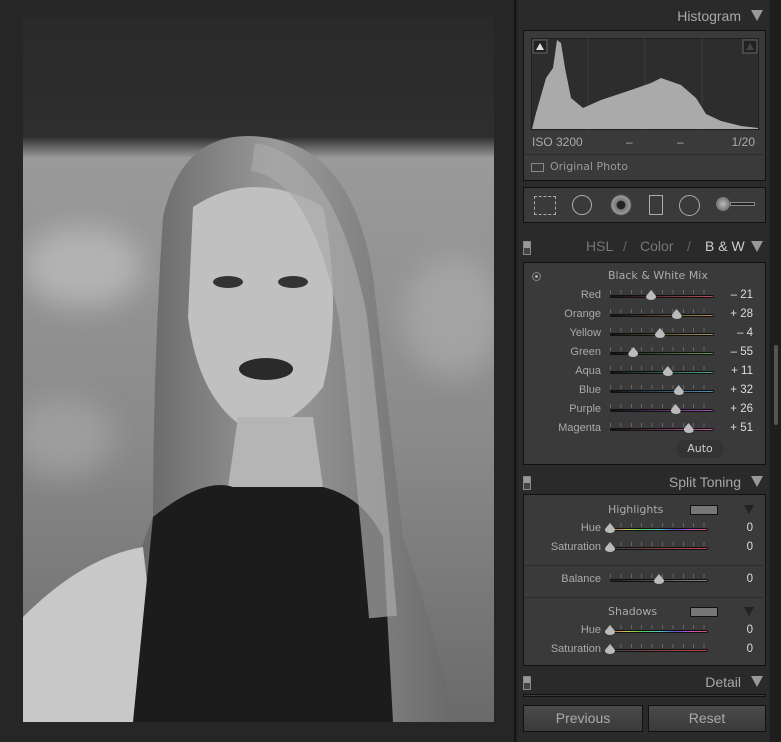  I want to click on bw-slider-aqua: Aqua + 11, so click(645, 372).